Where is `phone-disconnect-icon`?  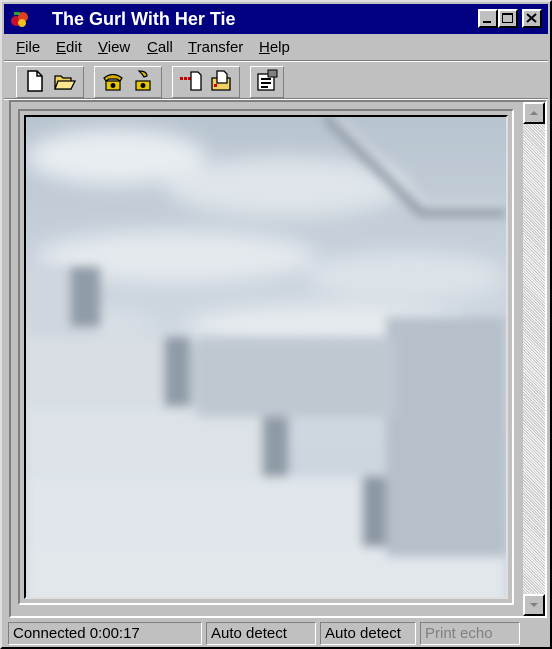
phone-disconnect-icon is located at coordinates (143, 81).